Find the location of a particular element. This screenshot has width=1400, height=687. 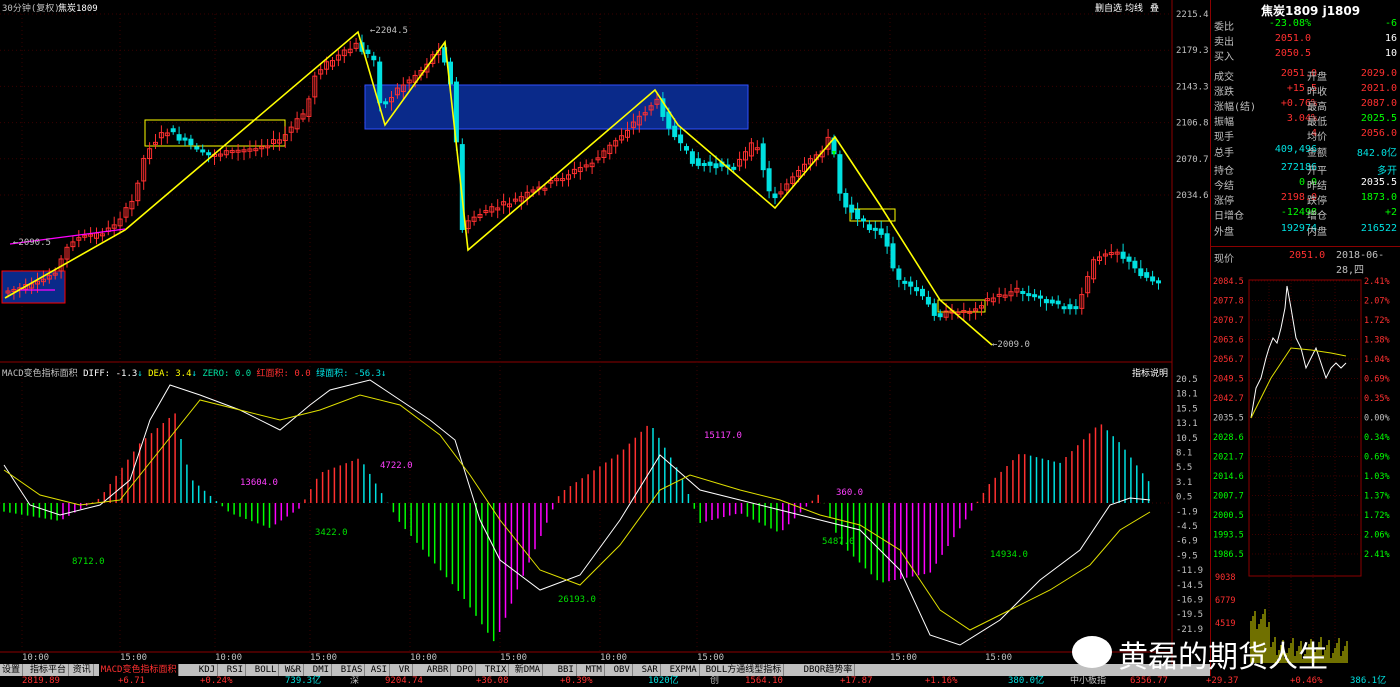

macd-tick: 0.5 is located at coordinates (1184, 498).